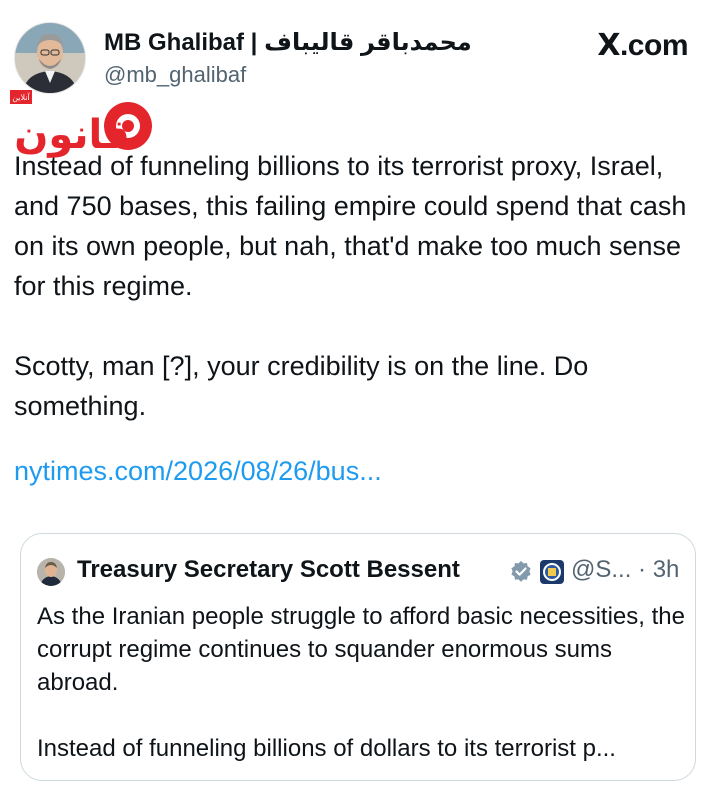  What do you see at coordinates (608, 45) in the screenshot?
I see `x-logo-icon: X` at bounding box center [608, 45].